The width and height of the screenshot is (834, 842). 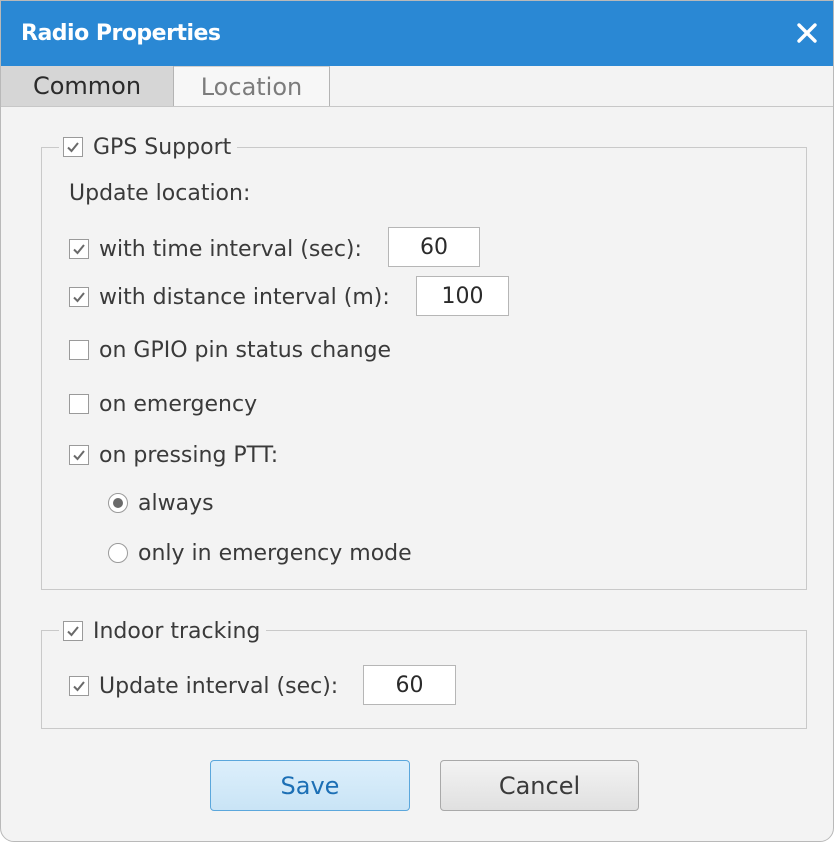 I want to click on time-interval-row: with time interval (sec):, so click(x=215, y=249).